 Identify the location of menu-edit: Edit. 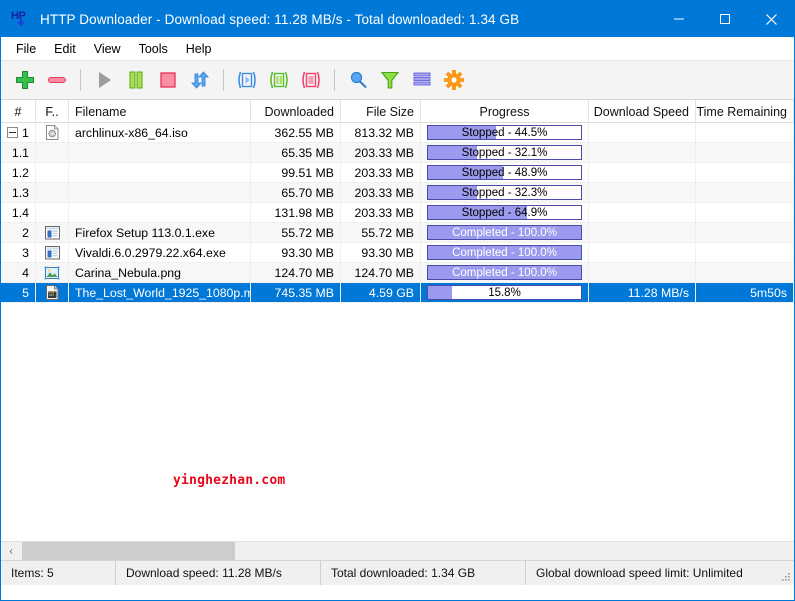
(65, 49).